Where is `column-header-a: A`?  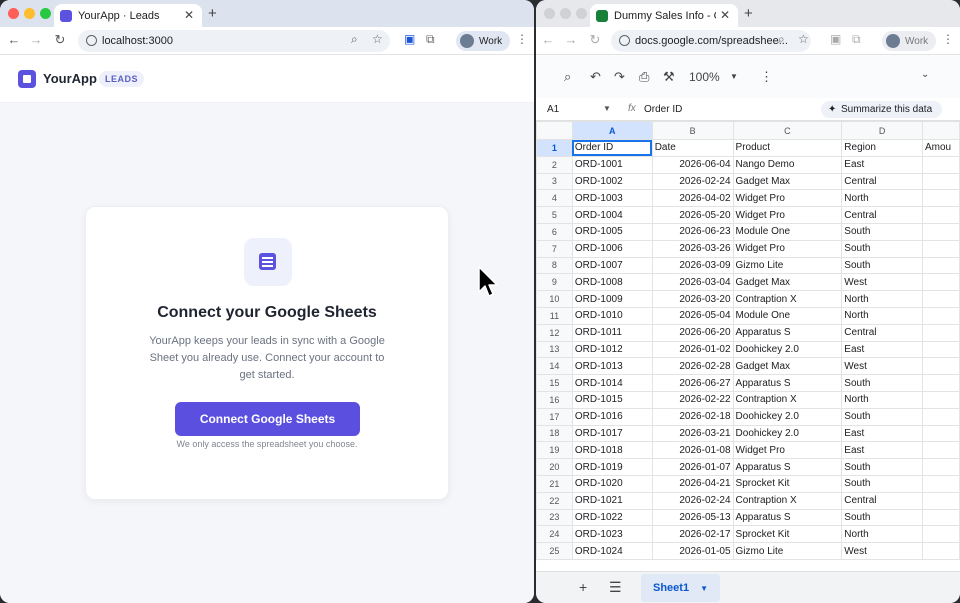 column-header-a: A is located at coordinates (612, 130).